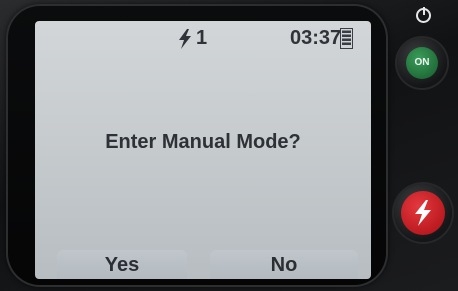 Image resolution: width=458 pixels, height=291 pixels. I want to click on dialog-message: Enter Manual Mode?, so click(203, 142).